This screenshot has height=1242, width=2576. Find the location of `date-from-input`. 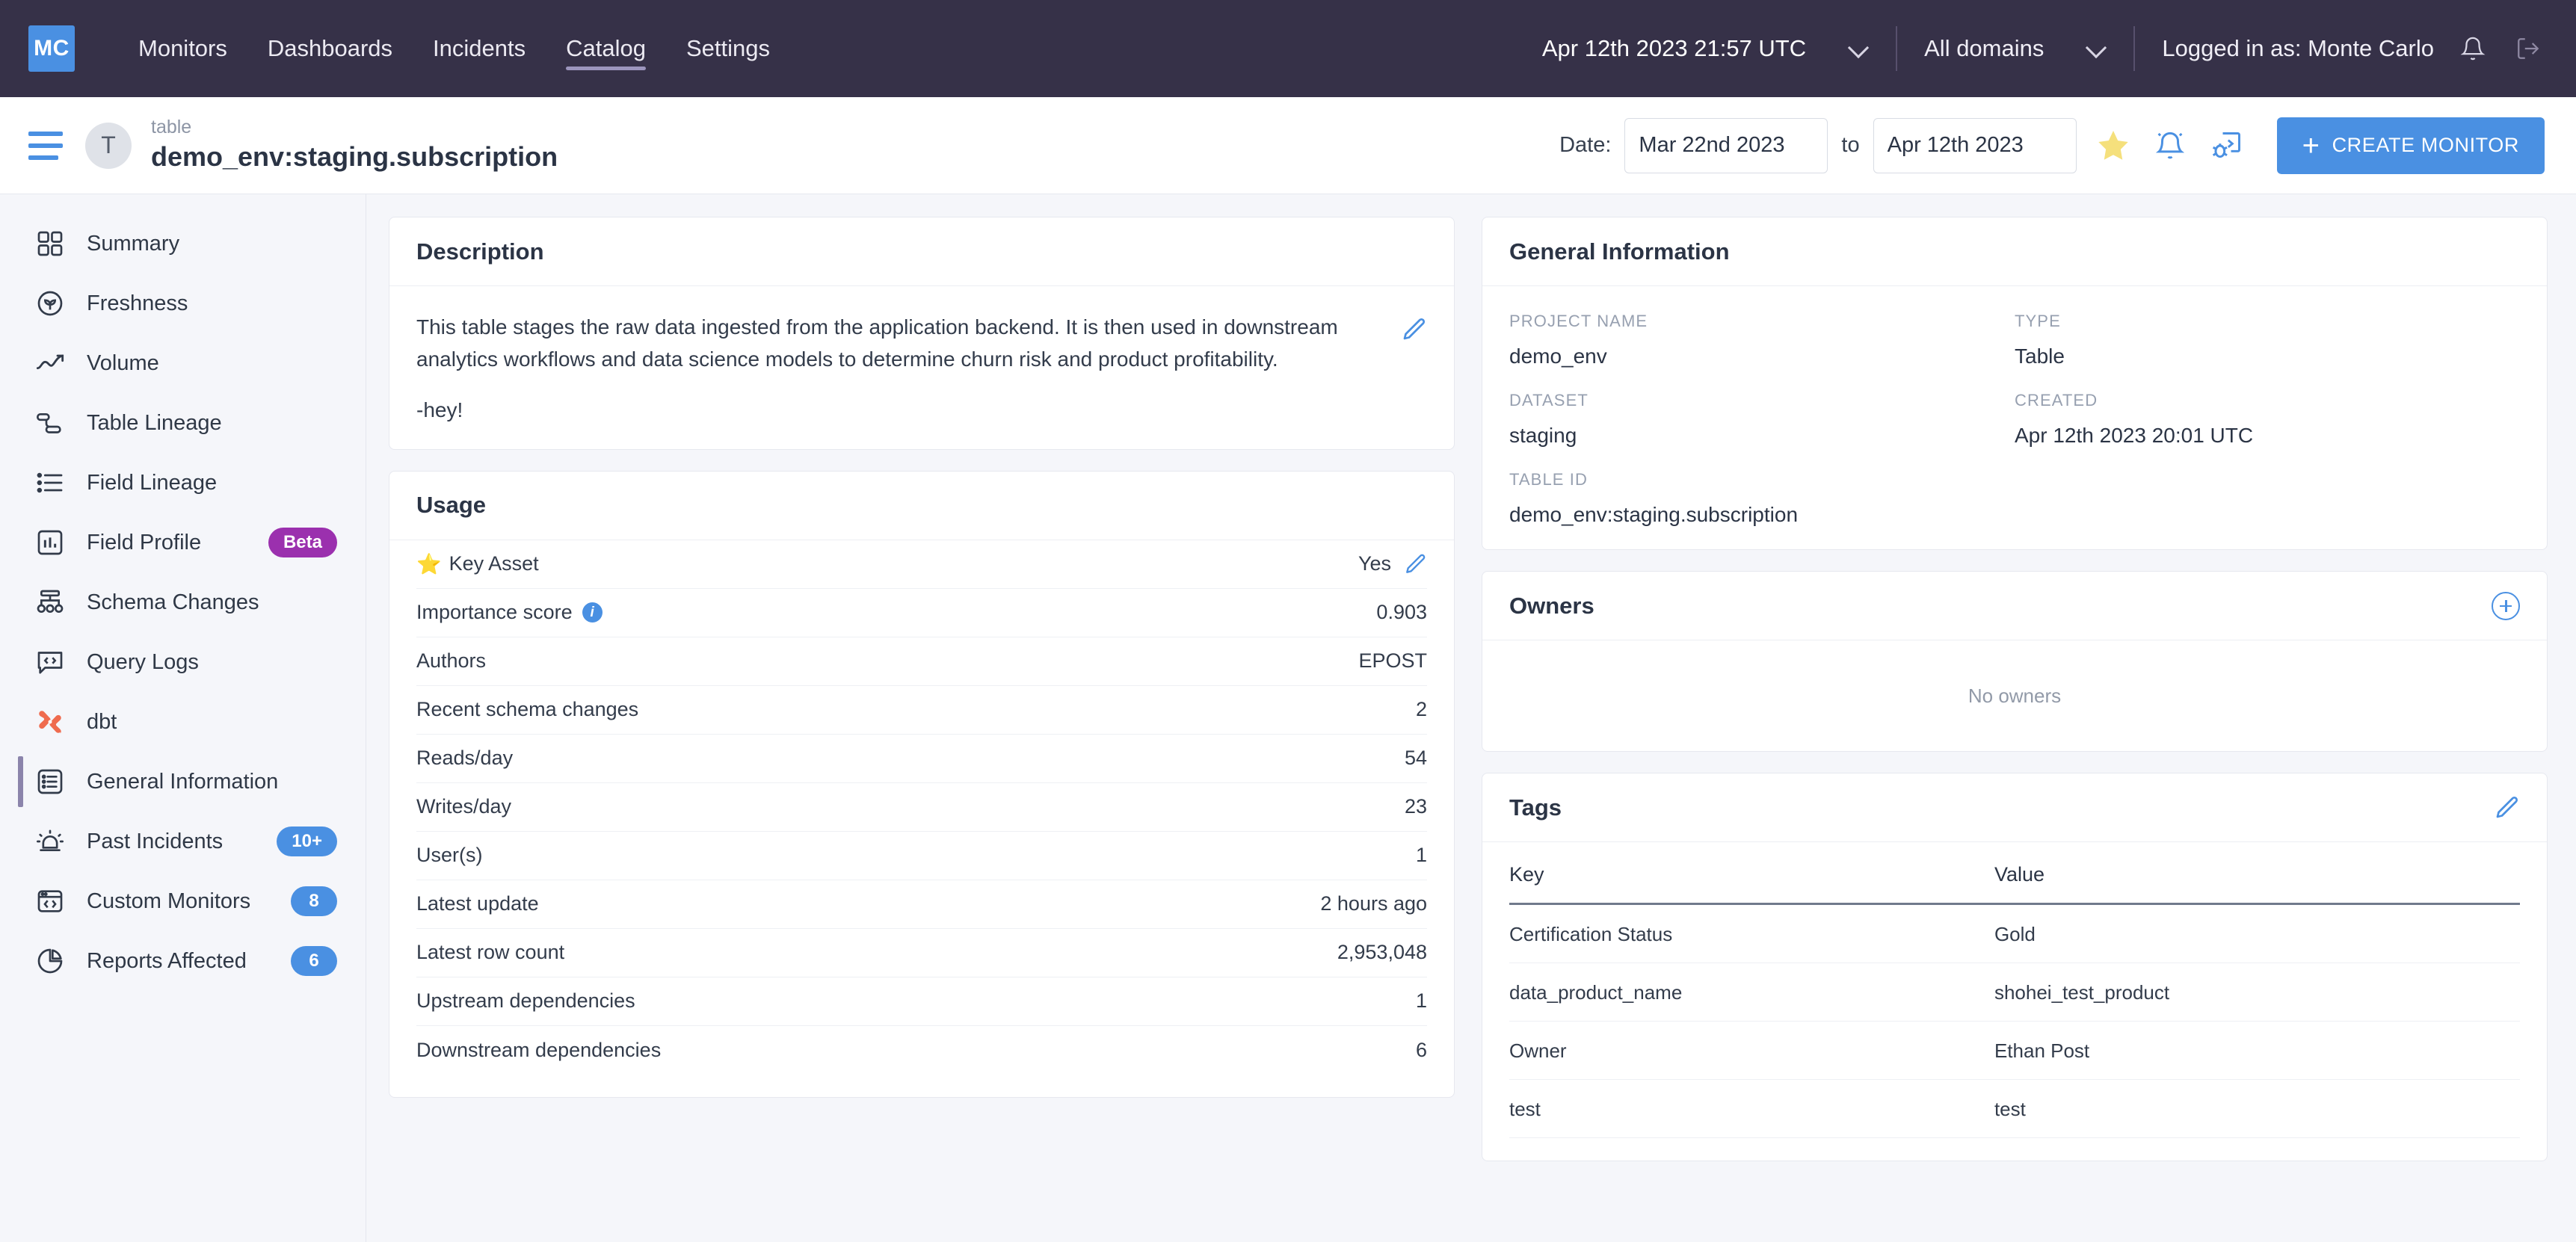

date-from-input is located at coordinates (1726, 145).